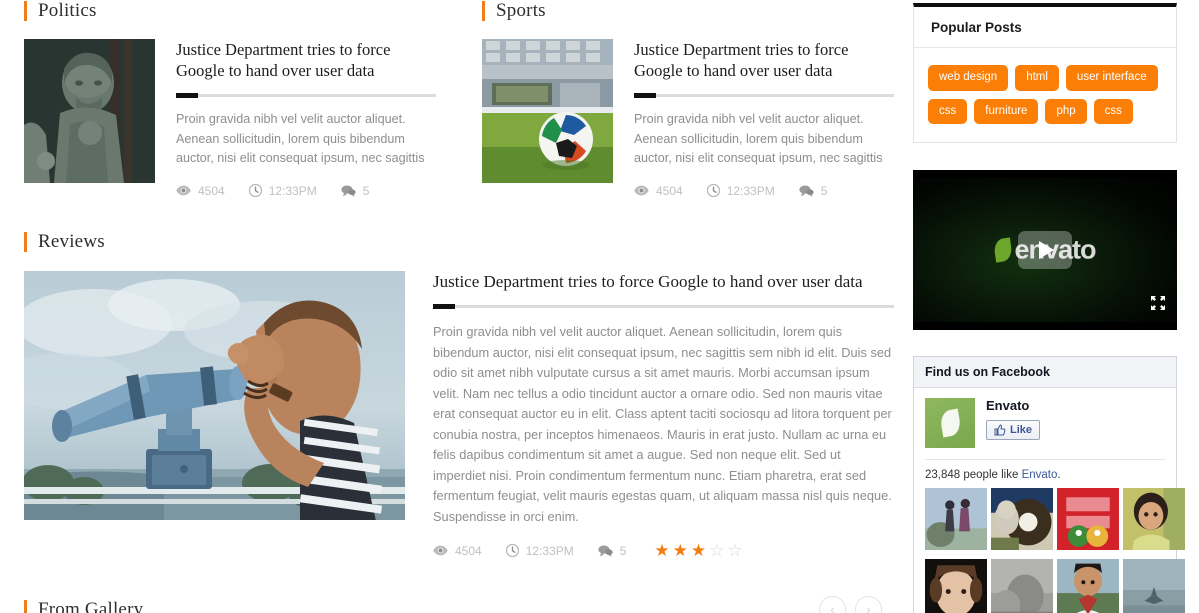 The height and width of the screenshot is (613, 1199). I want to click on avatar, so click(950, 423).